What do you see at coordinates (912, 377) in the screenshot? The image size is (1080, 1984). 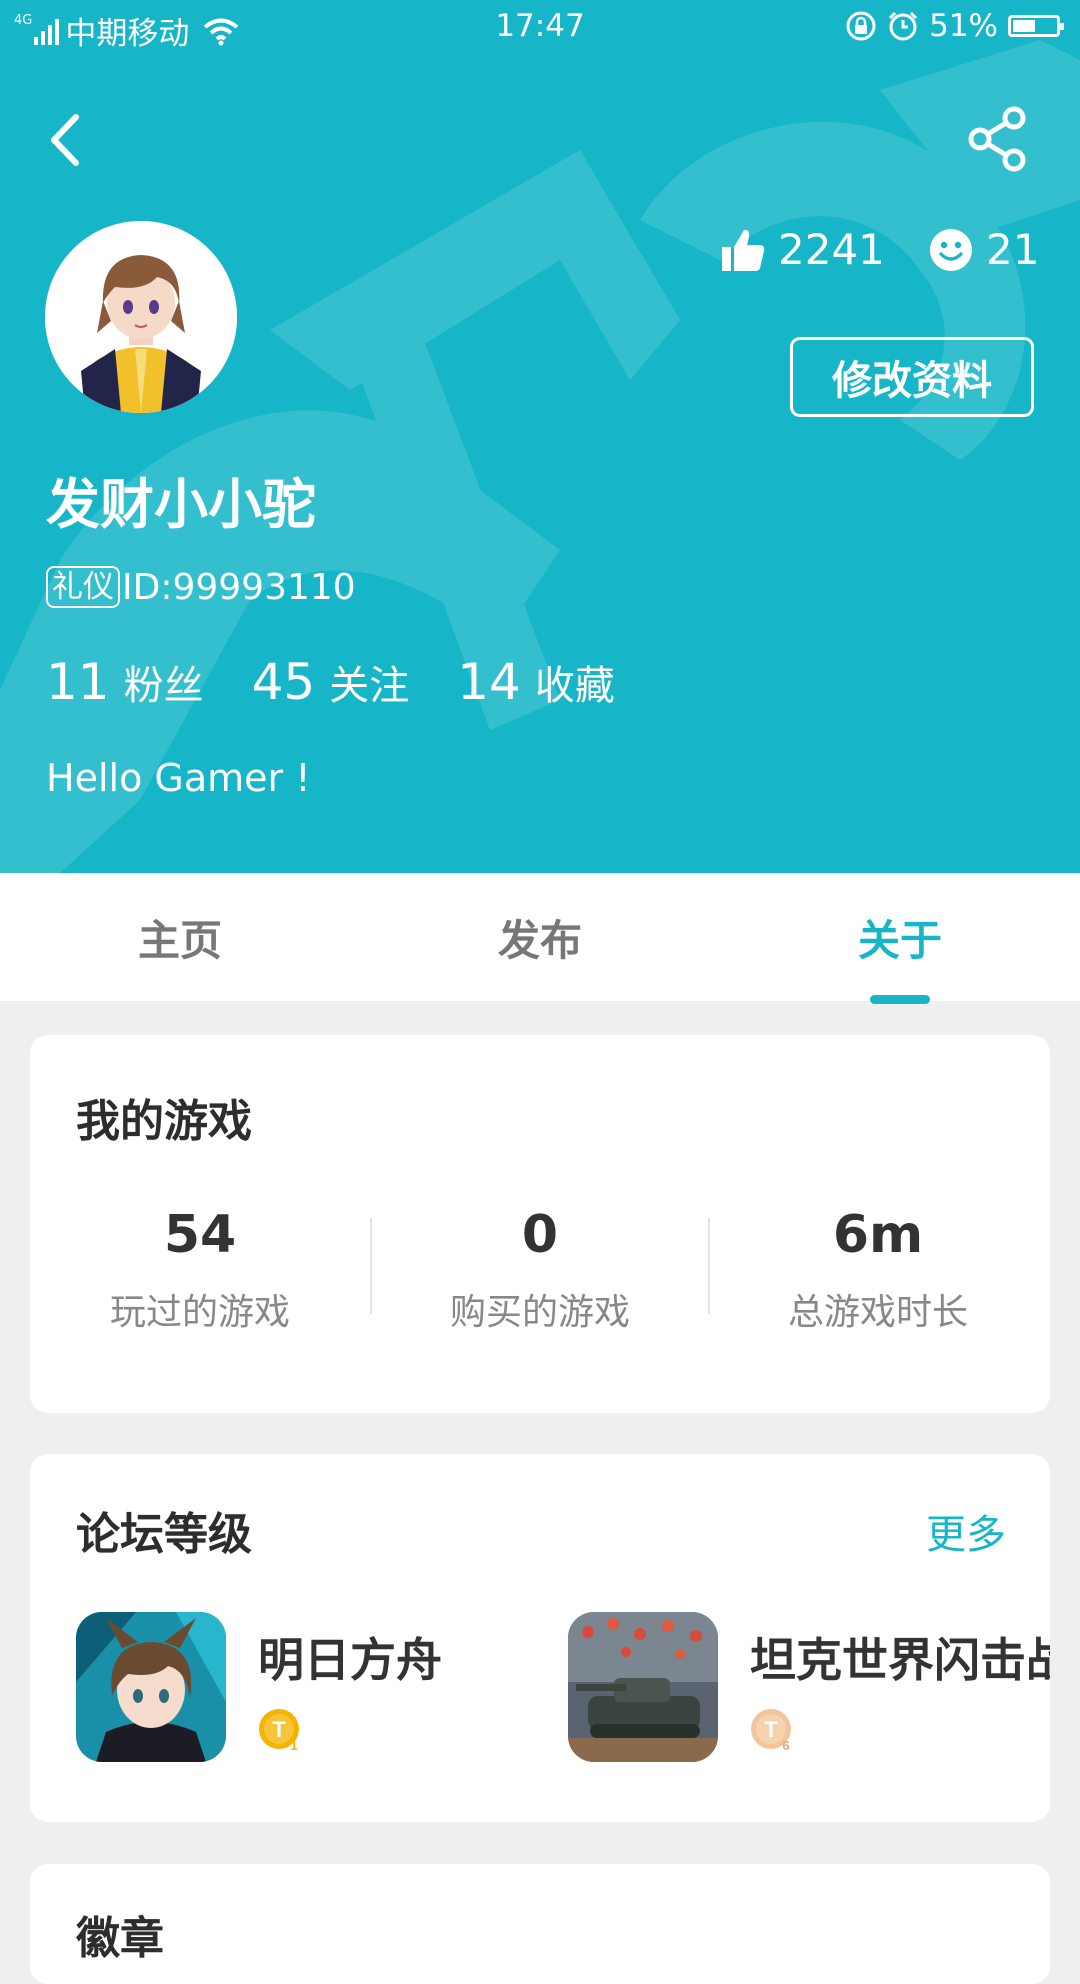 I see `edit-profile-button: 修改资料` at bounding box center [912, 377].